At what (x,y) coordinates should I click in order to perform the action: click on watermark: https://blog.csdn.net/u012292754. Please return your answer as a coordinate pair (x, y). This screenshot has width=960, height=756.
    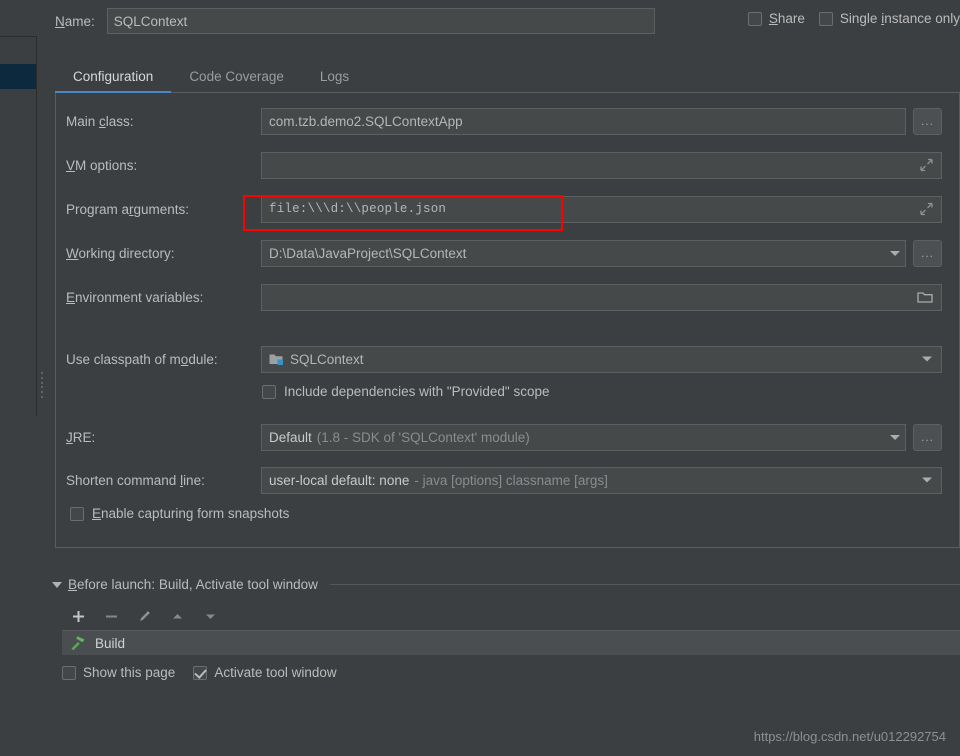
    Looking at the image, I should click on (849, 736).